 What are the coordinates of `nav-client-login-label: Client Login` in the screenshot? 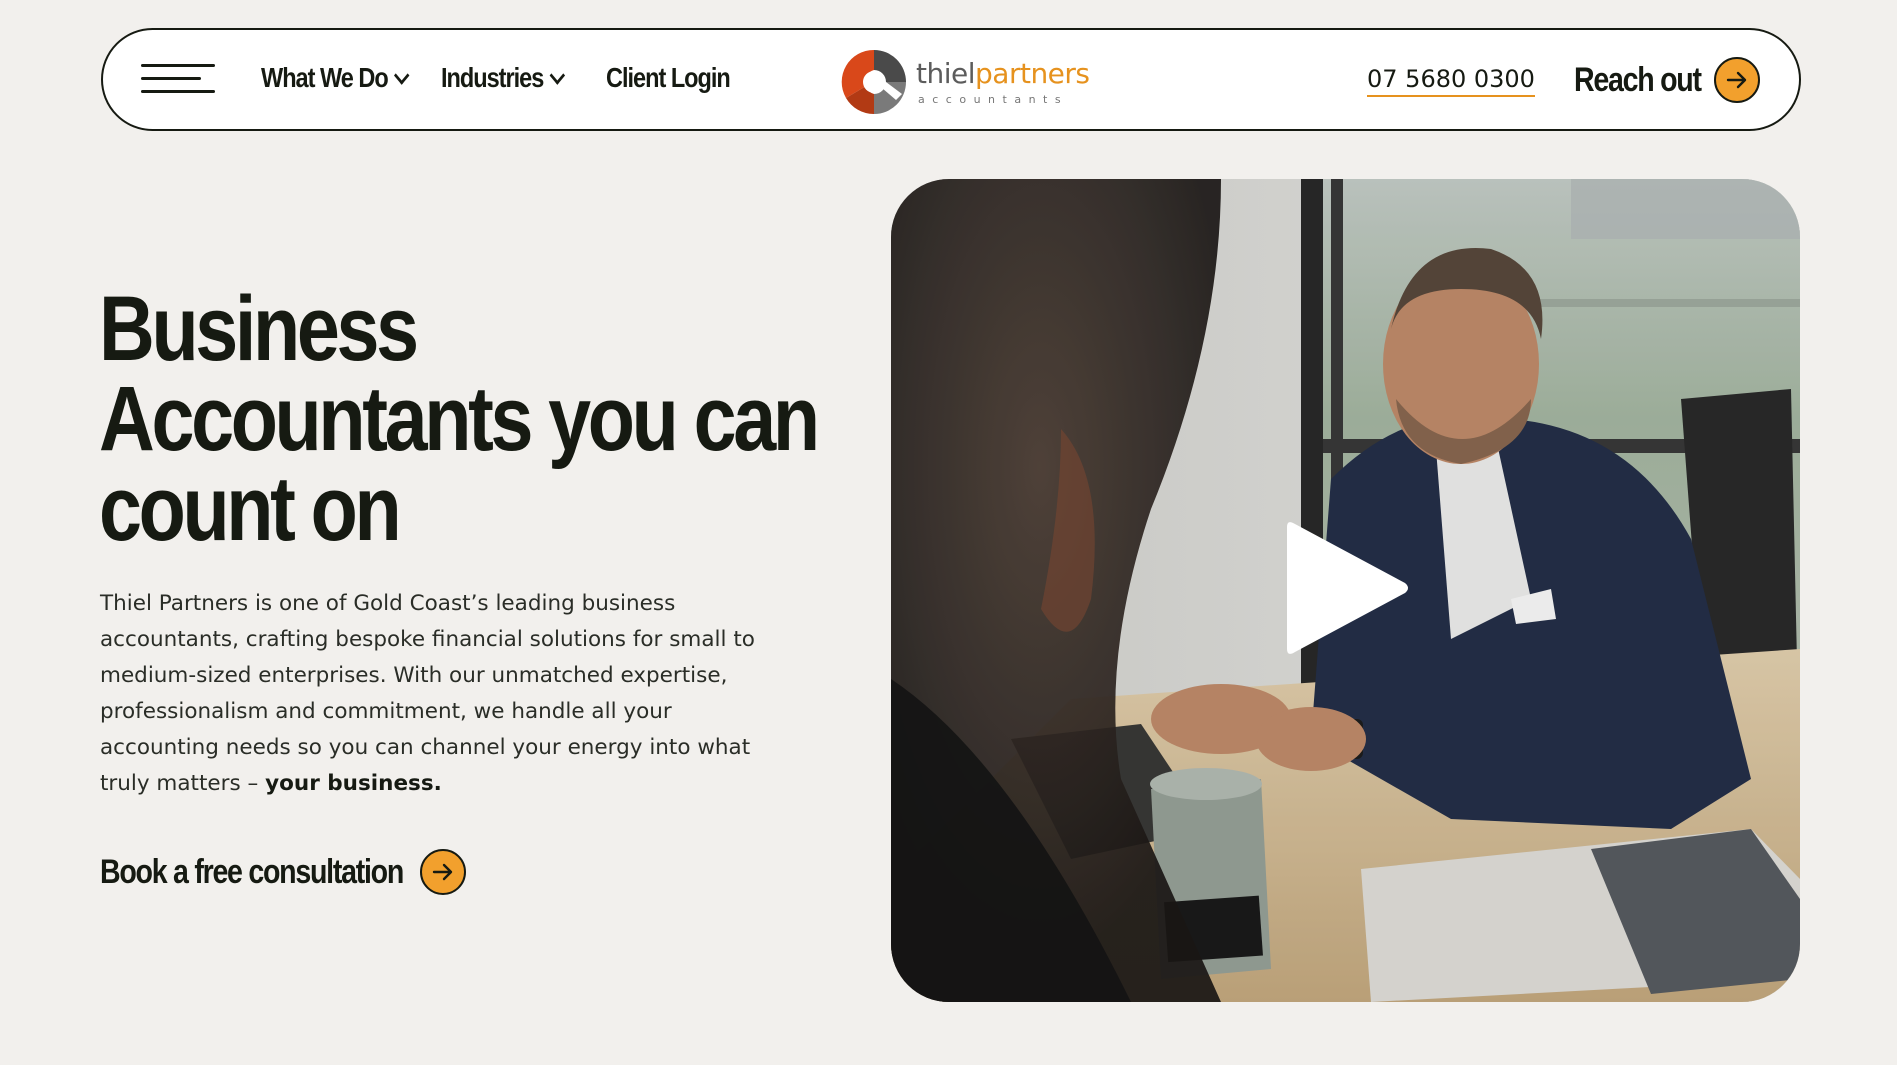 It's located at (668, 77).